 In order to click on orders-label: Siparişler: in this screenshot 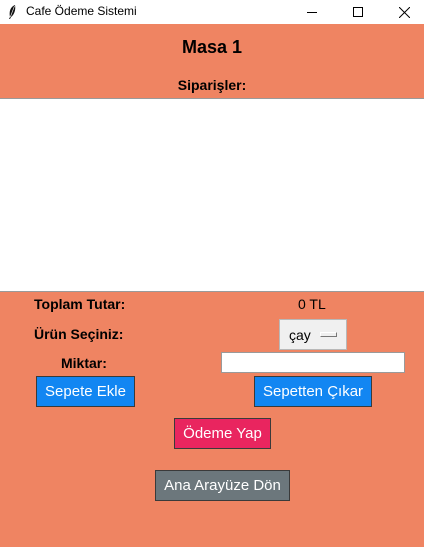, I will do `click(212, 85)`.